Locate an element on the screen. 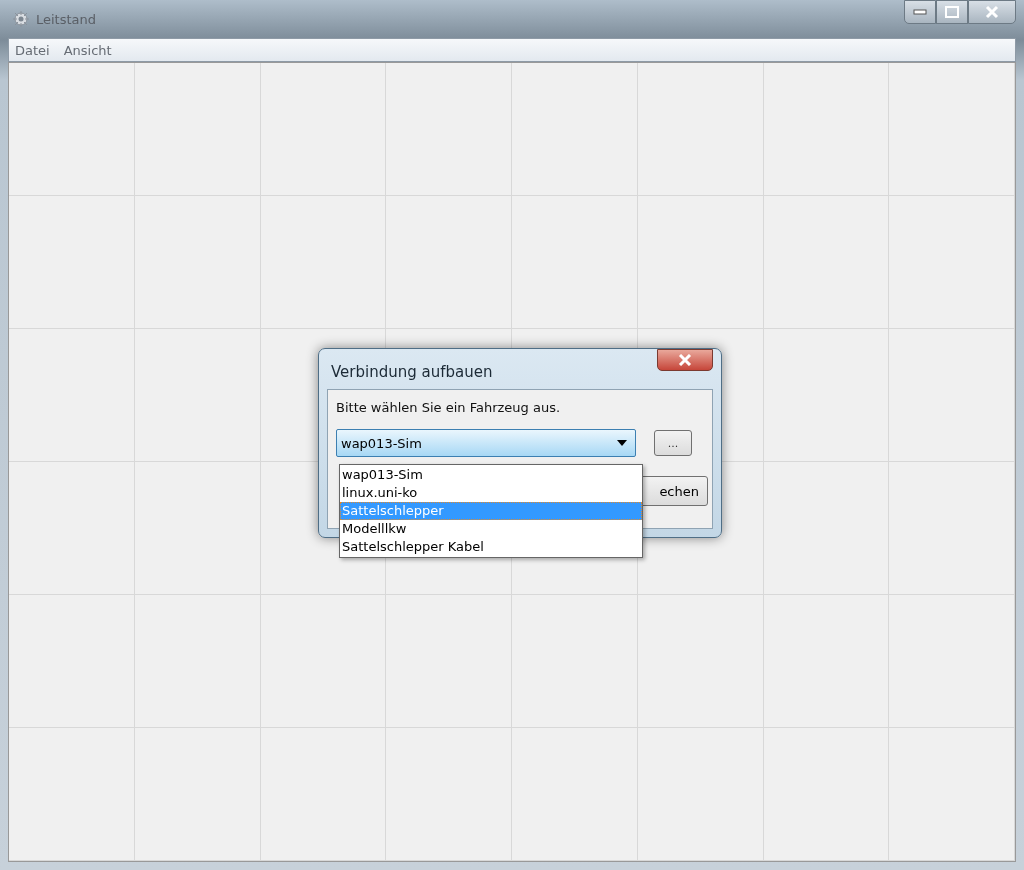  minimize-button is located at coordinates (920, 12).